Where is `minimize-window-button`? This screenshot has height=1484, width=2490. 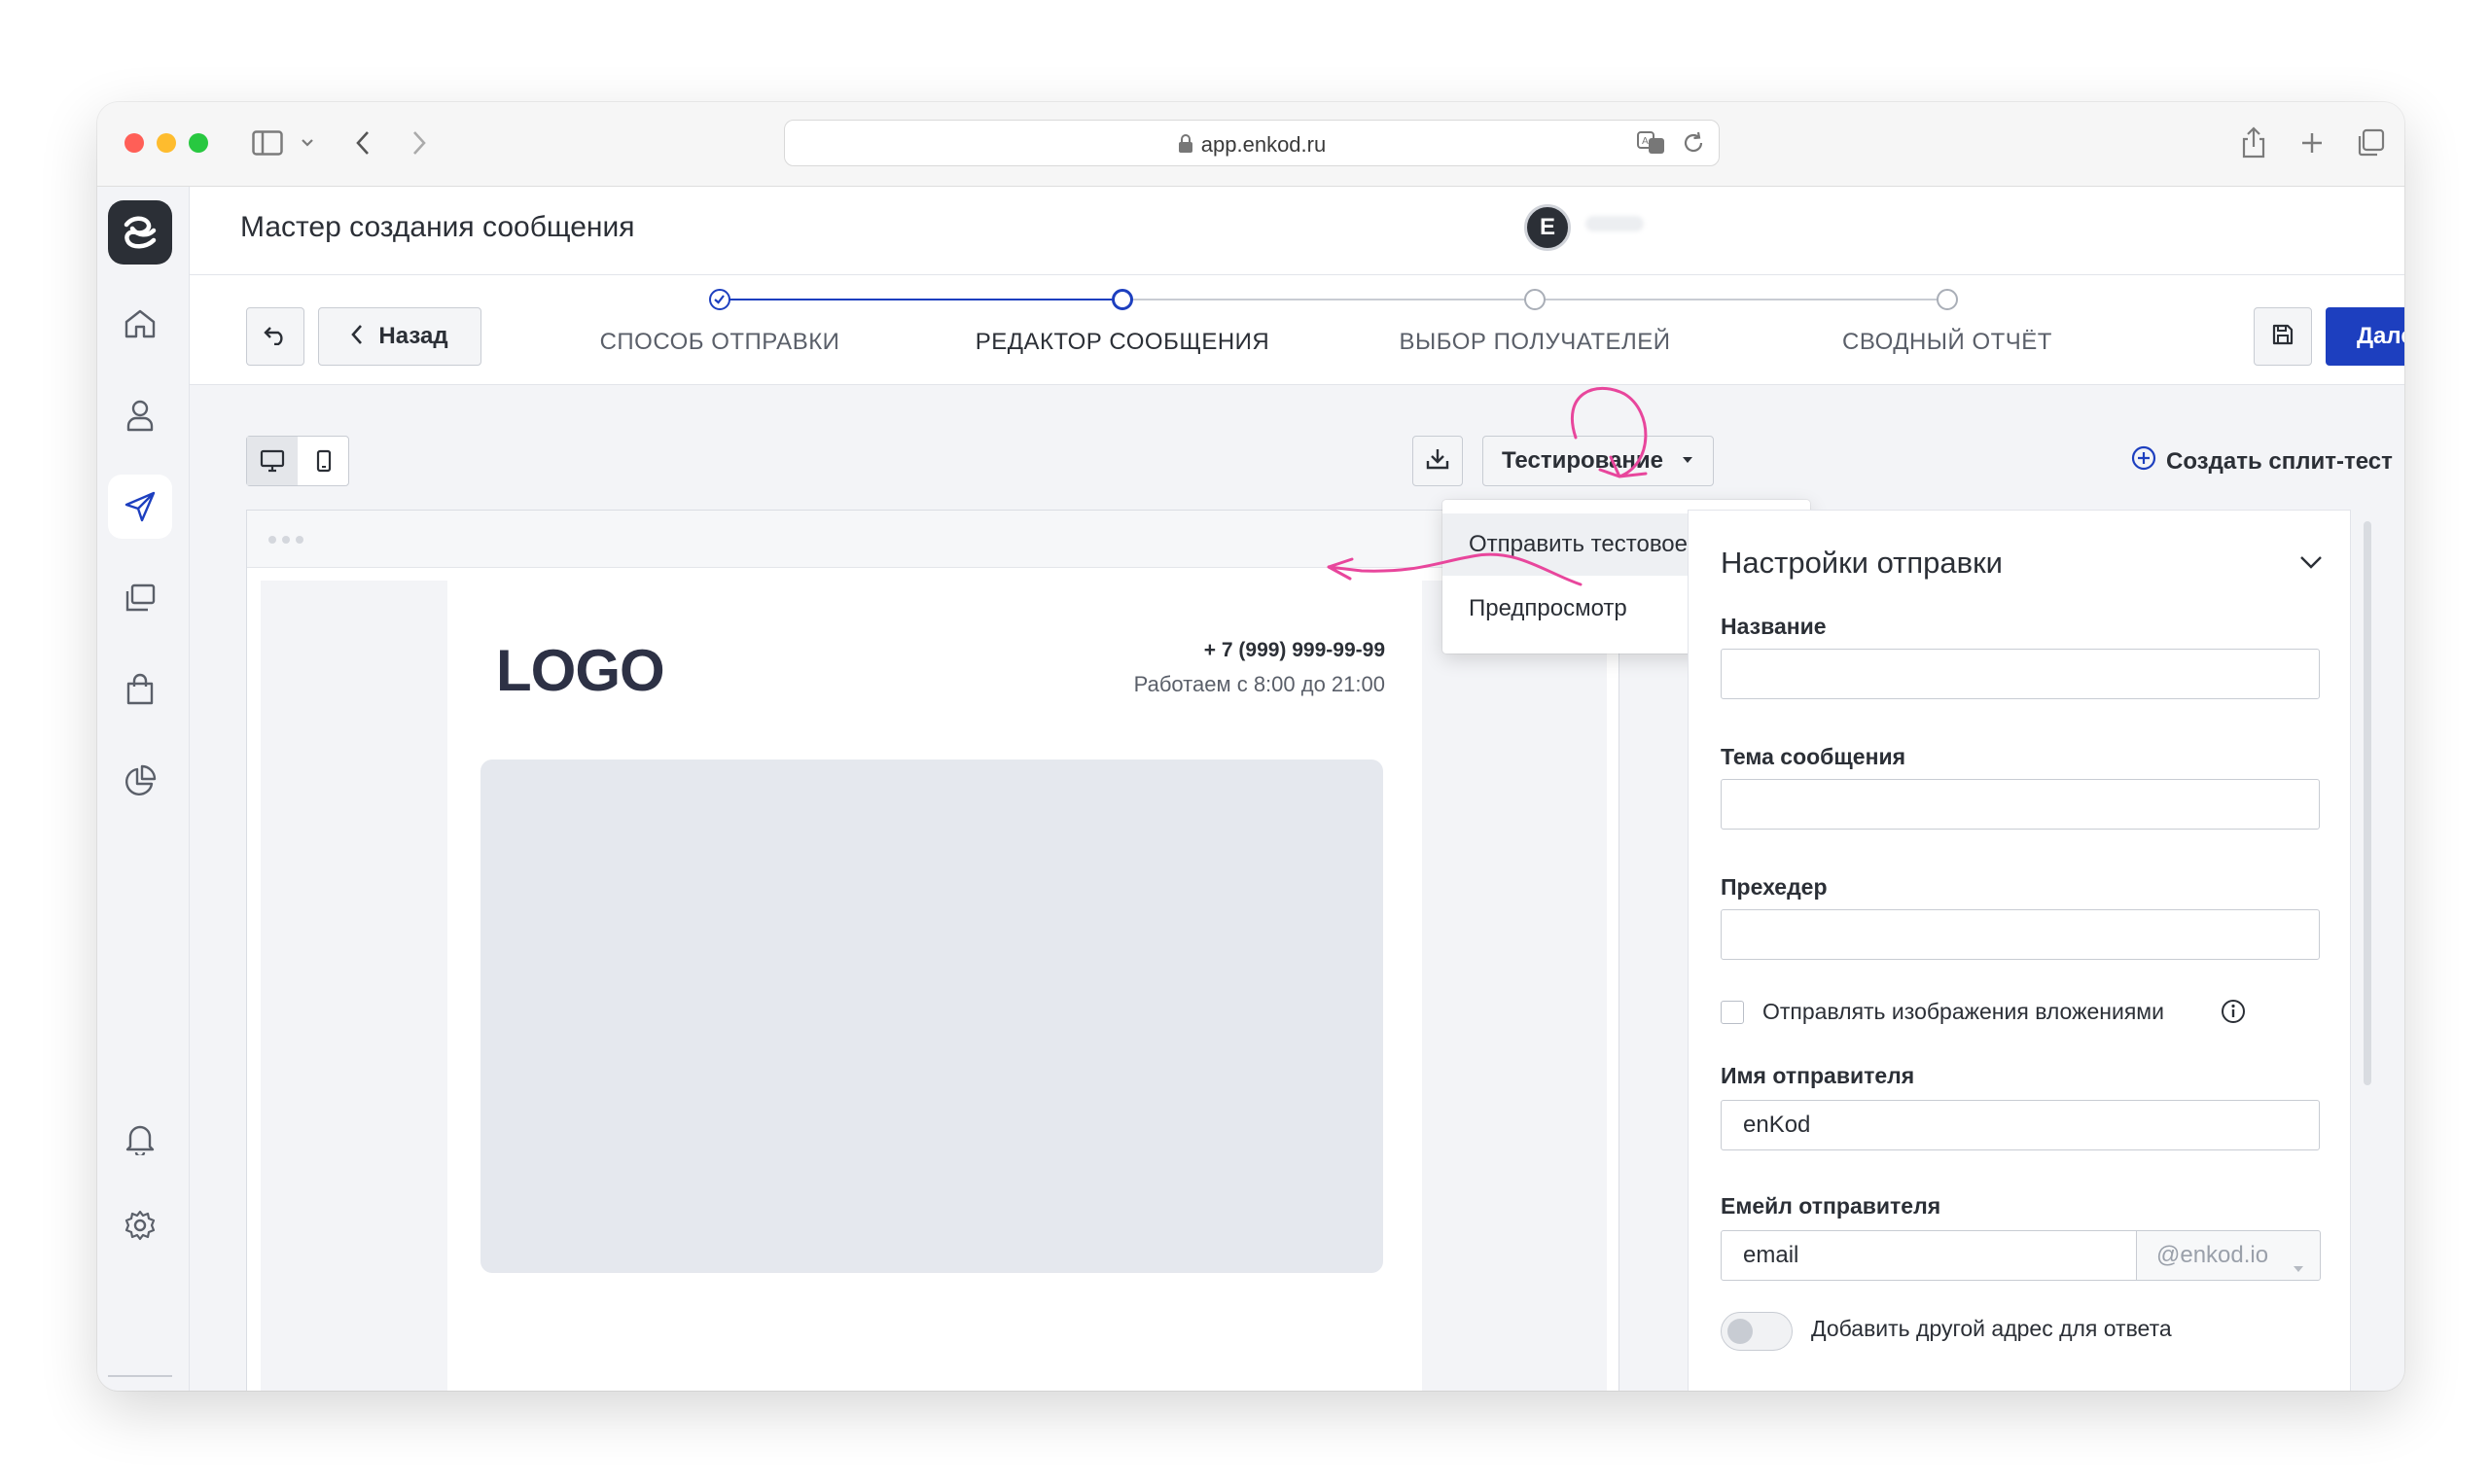 minimize-window-button is located at coordinates (166, 143).